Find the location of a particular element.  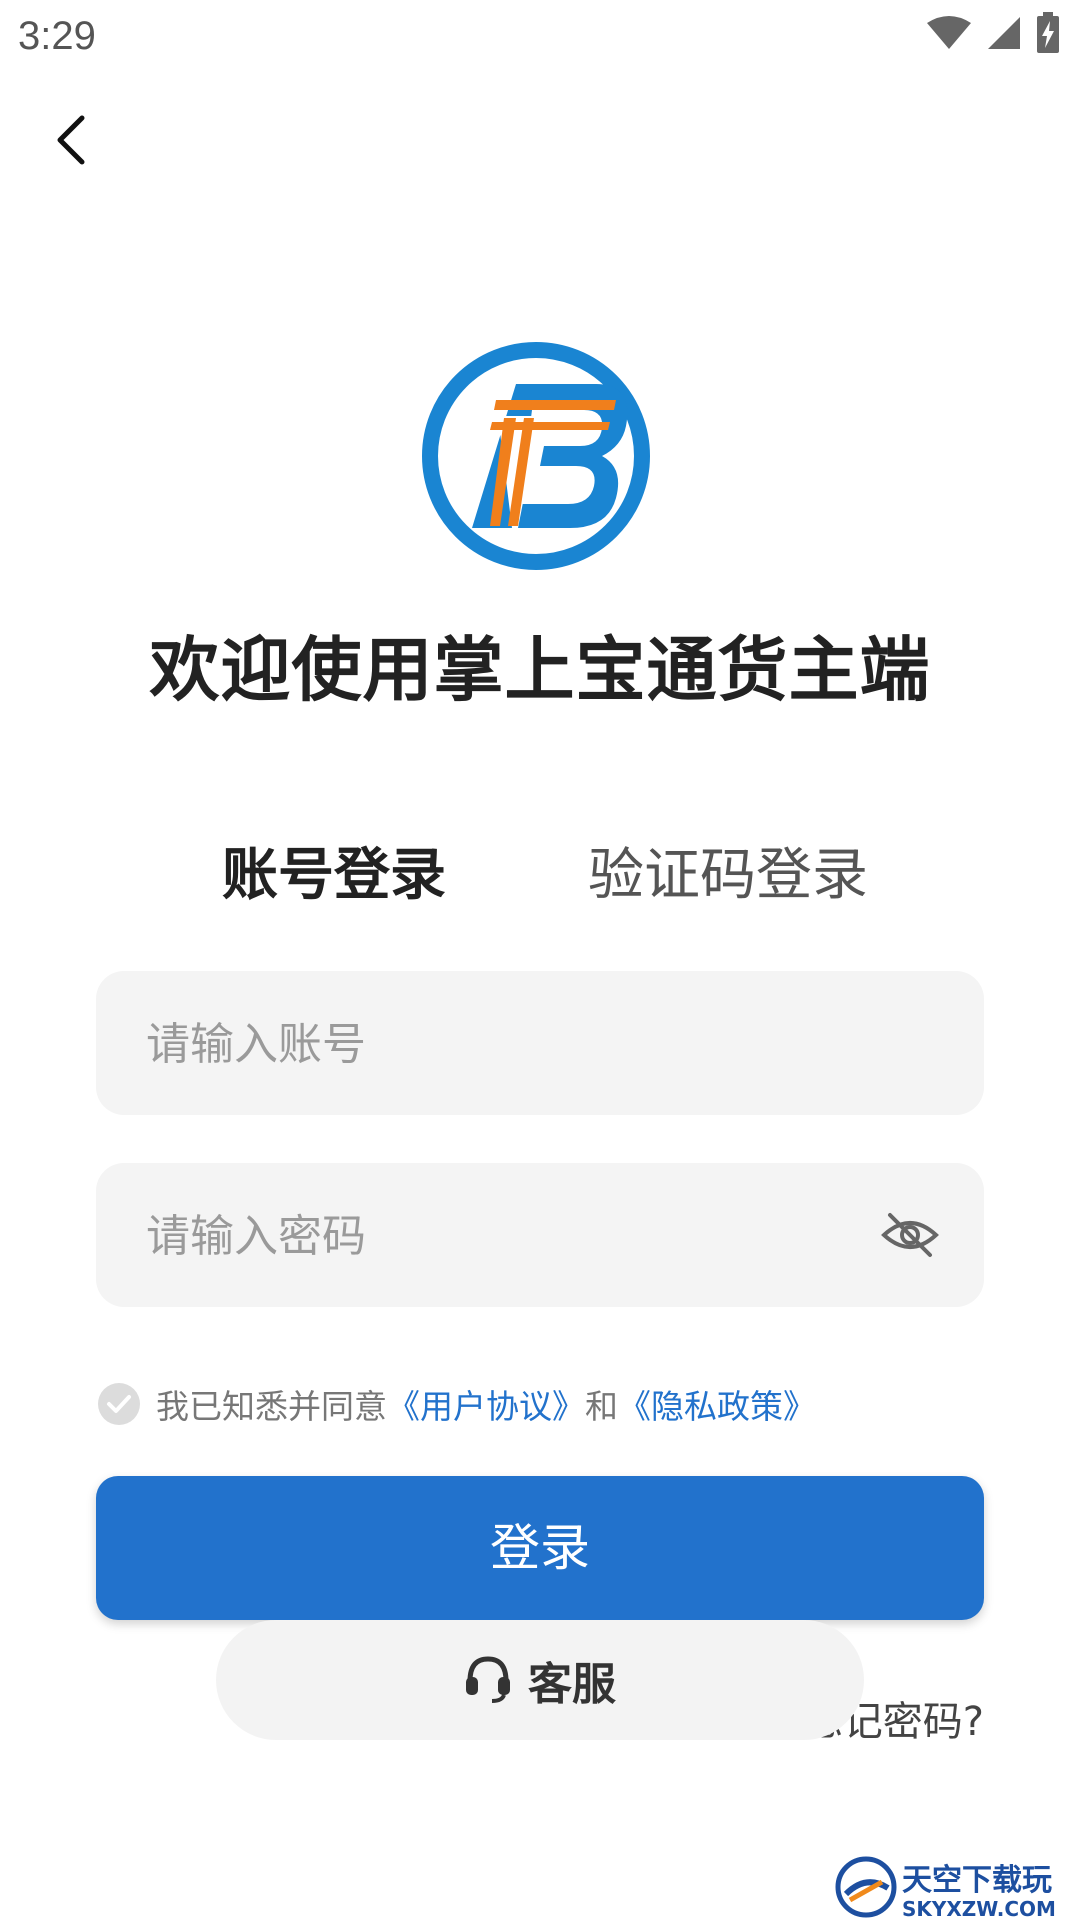

customer-service-label: 客服 is located at coordinates (572, 1684).